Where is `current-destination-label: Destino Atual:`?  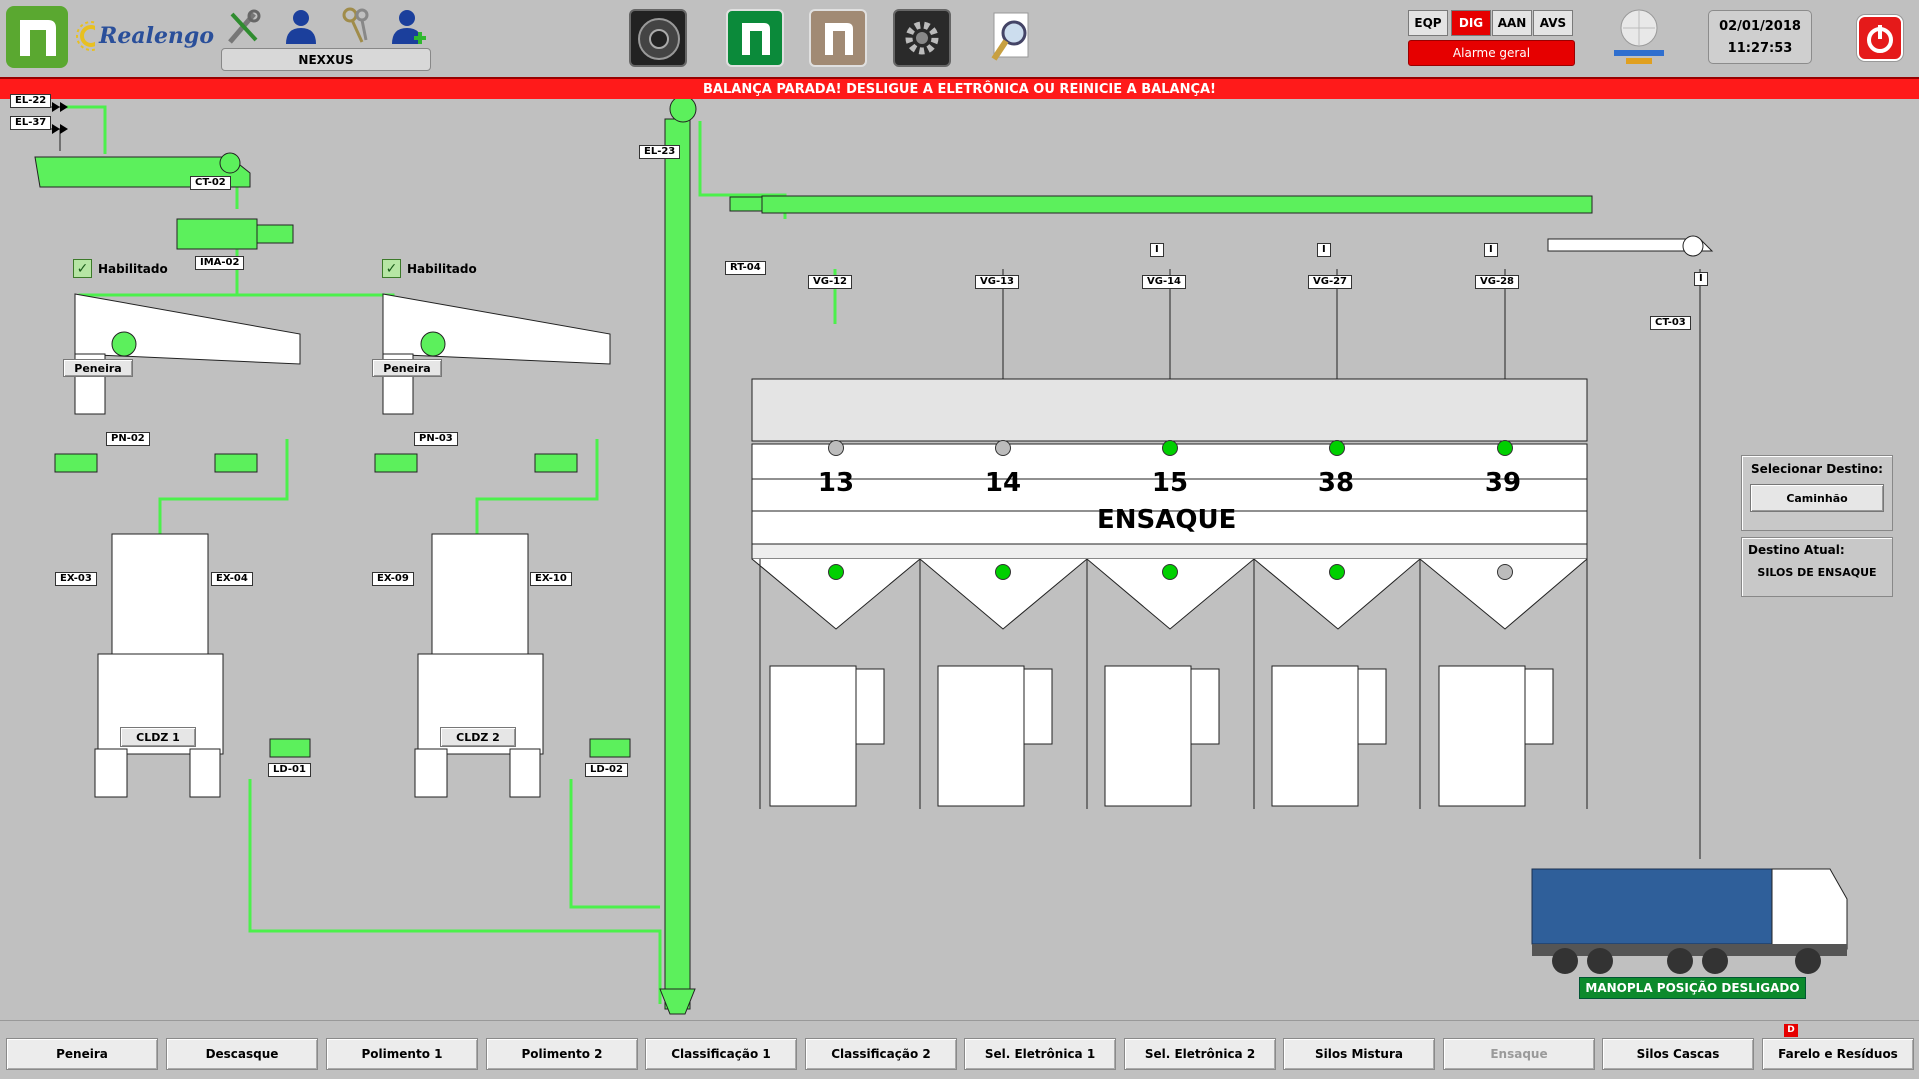 current-destination-label: Destino Atual: is located at coordinates (1796, 550).